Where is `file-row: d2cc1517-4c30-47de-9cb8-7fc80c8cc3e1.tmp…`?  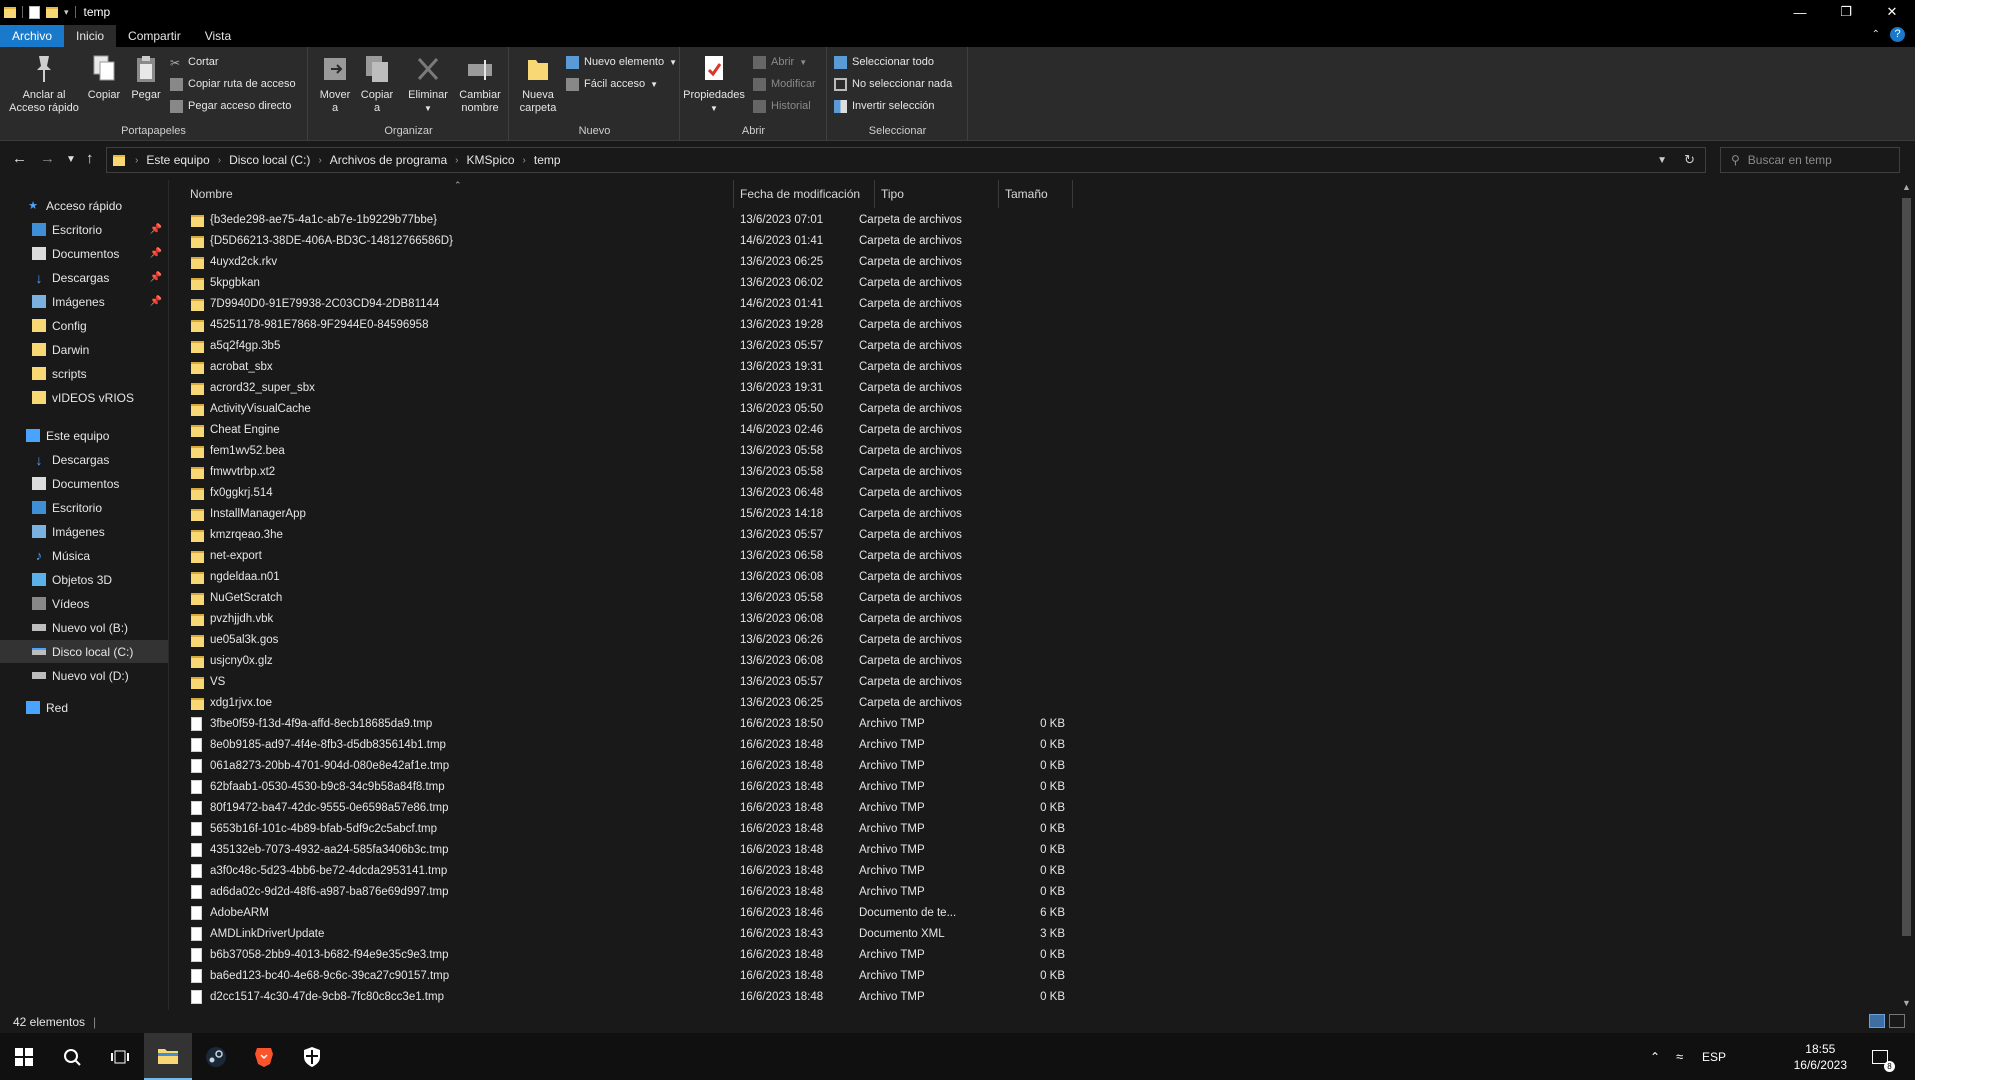 file-row: d2cc1517-4c30-47de-9cb8-7fc80c8cc3e1.tmp… is located at coordinates (1033, 997).